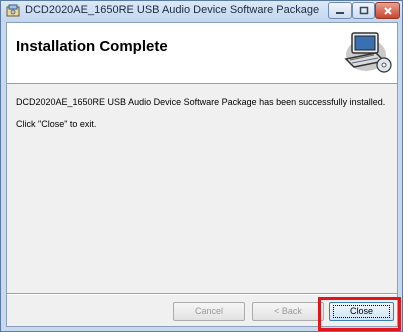  Describe the element at coordinates (340, 13) in the screenshot. I see `minimize-icon` at that location.